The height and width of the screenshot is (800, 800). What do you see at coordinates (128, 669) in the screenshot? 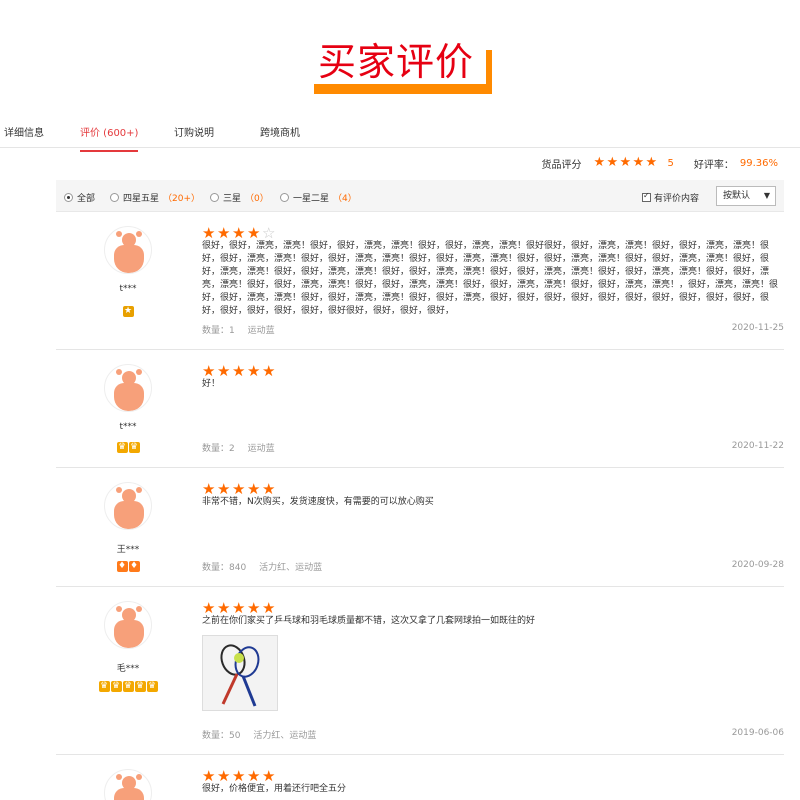
I see `reviewer-name: 毛***` at bounding box center [128, 669].